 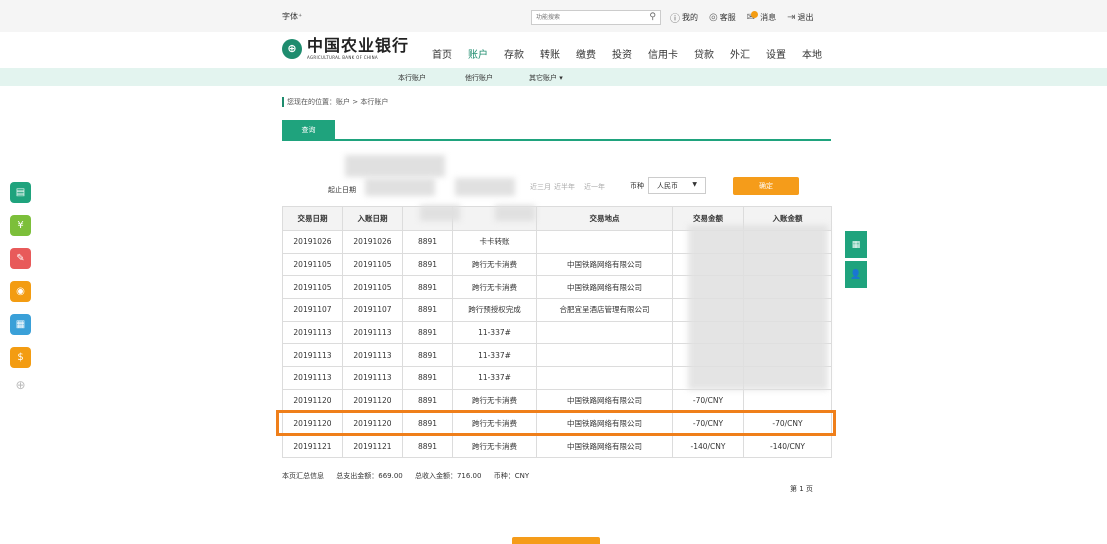 I want to click on card-icon: ▤, so click(x=20, y=192).